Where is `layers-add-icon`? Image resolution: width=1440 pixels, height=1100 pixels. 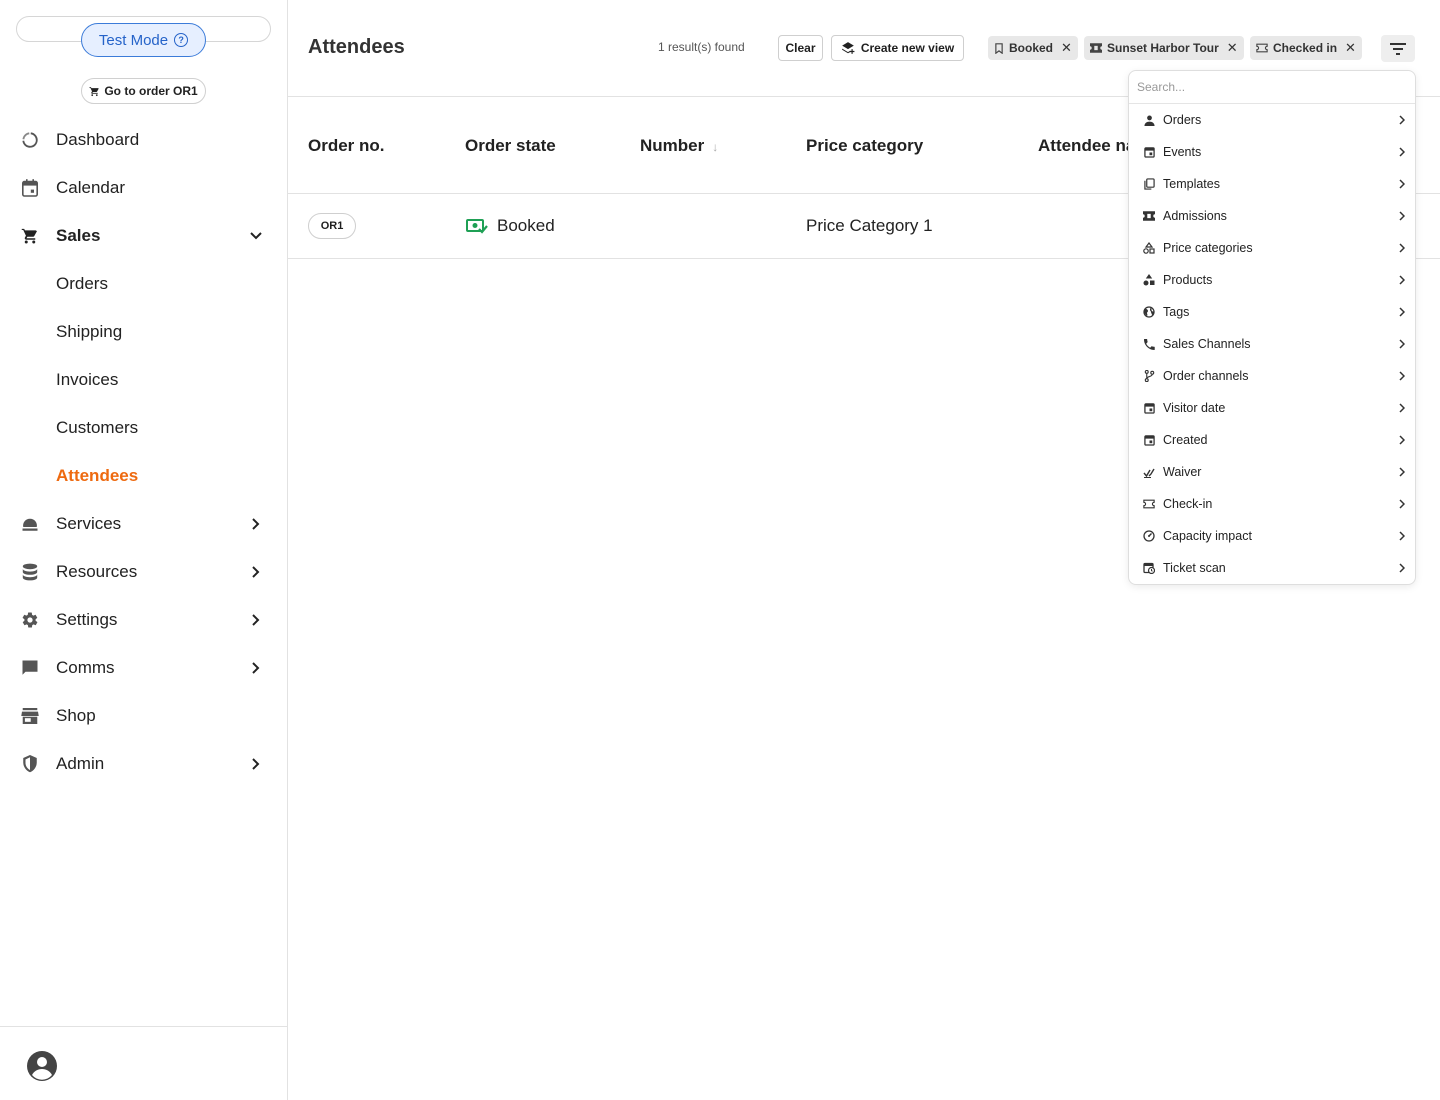
layers-add-icon is located at coordinates (848, 48).